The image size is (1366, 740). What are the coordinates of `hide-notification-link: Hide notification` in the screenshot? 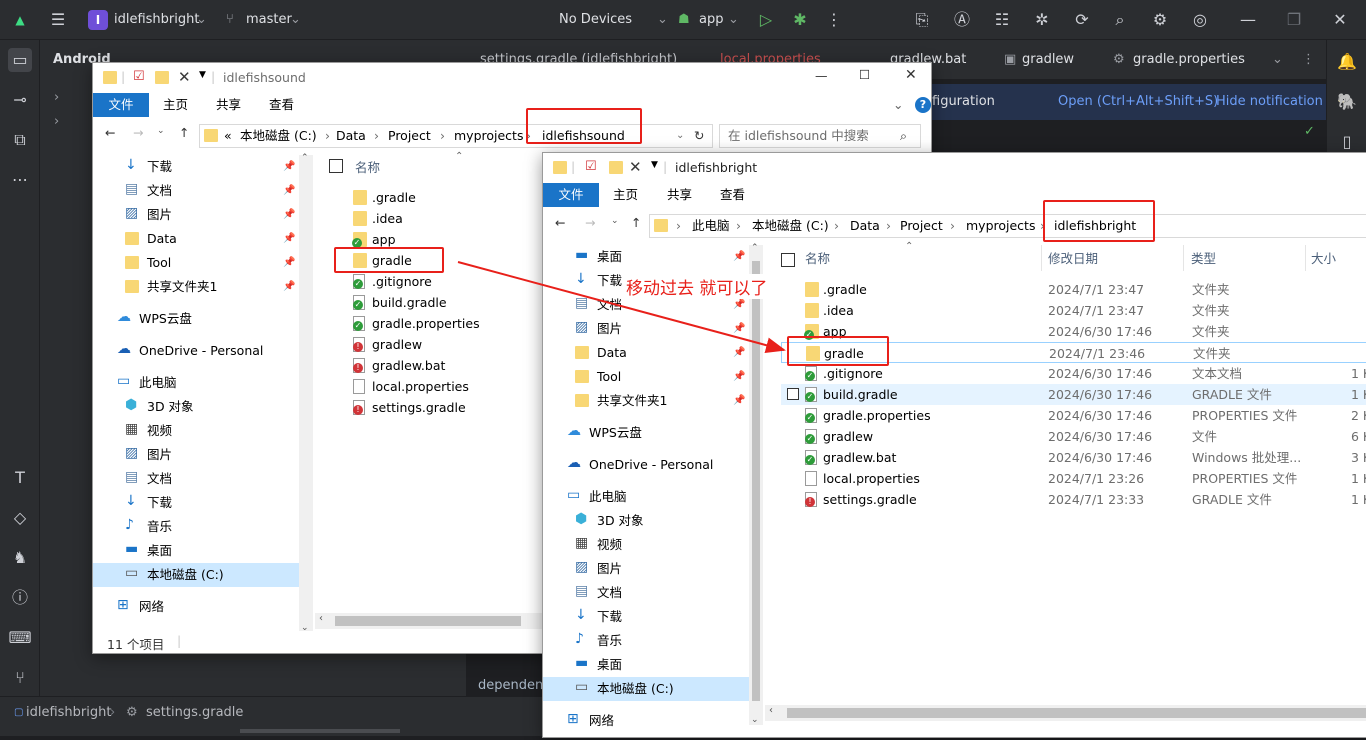 It's located at (1269, 102).